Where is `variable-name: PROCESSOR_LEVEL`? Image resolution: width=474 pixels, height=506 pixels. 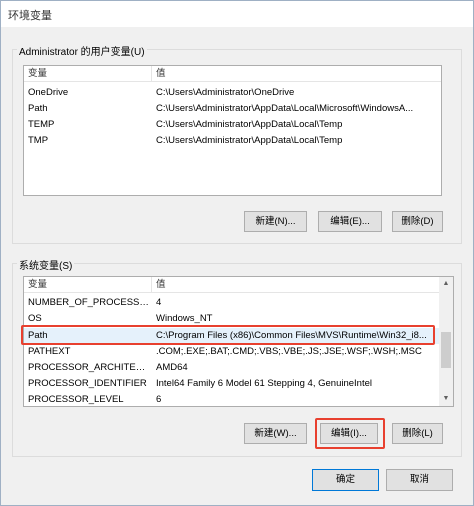 variable-name: PROCESSOR_LEVEL is located at coordinates (76, 399).